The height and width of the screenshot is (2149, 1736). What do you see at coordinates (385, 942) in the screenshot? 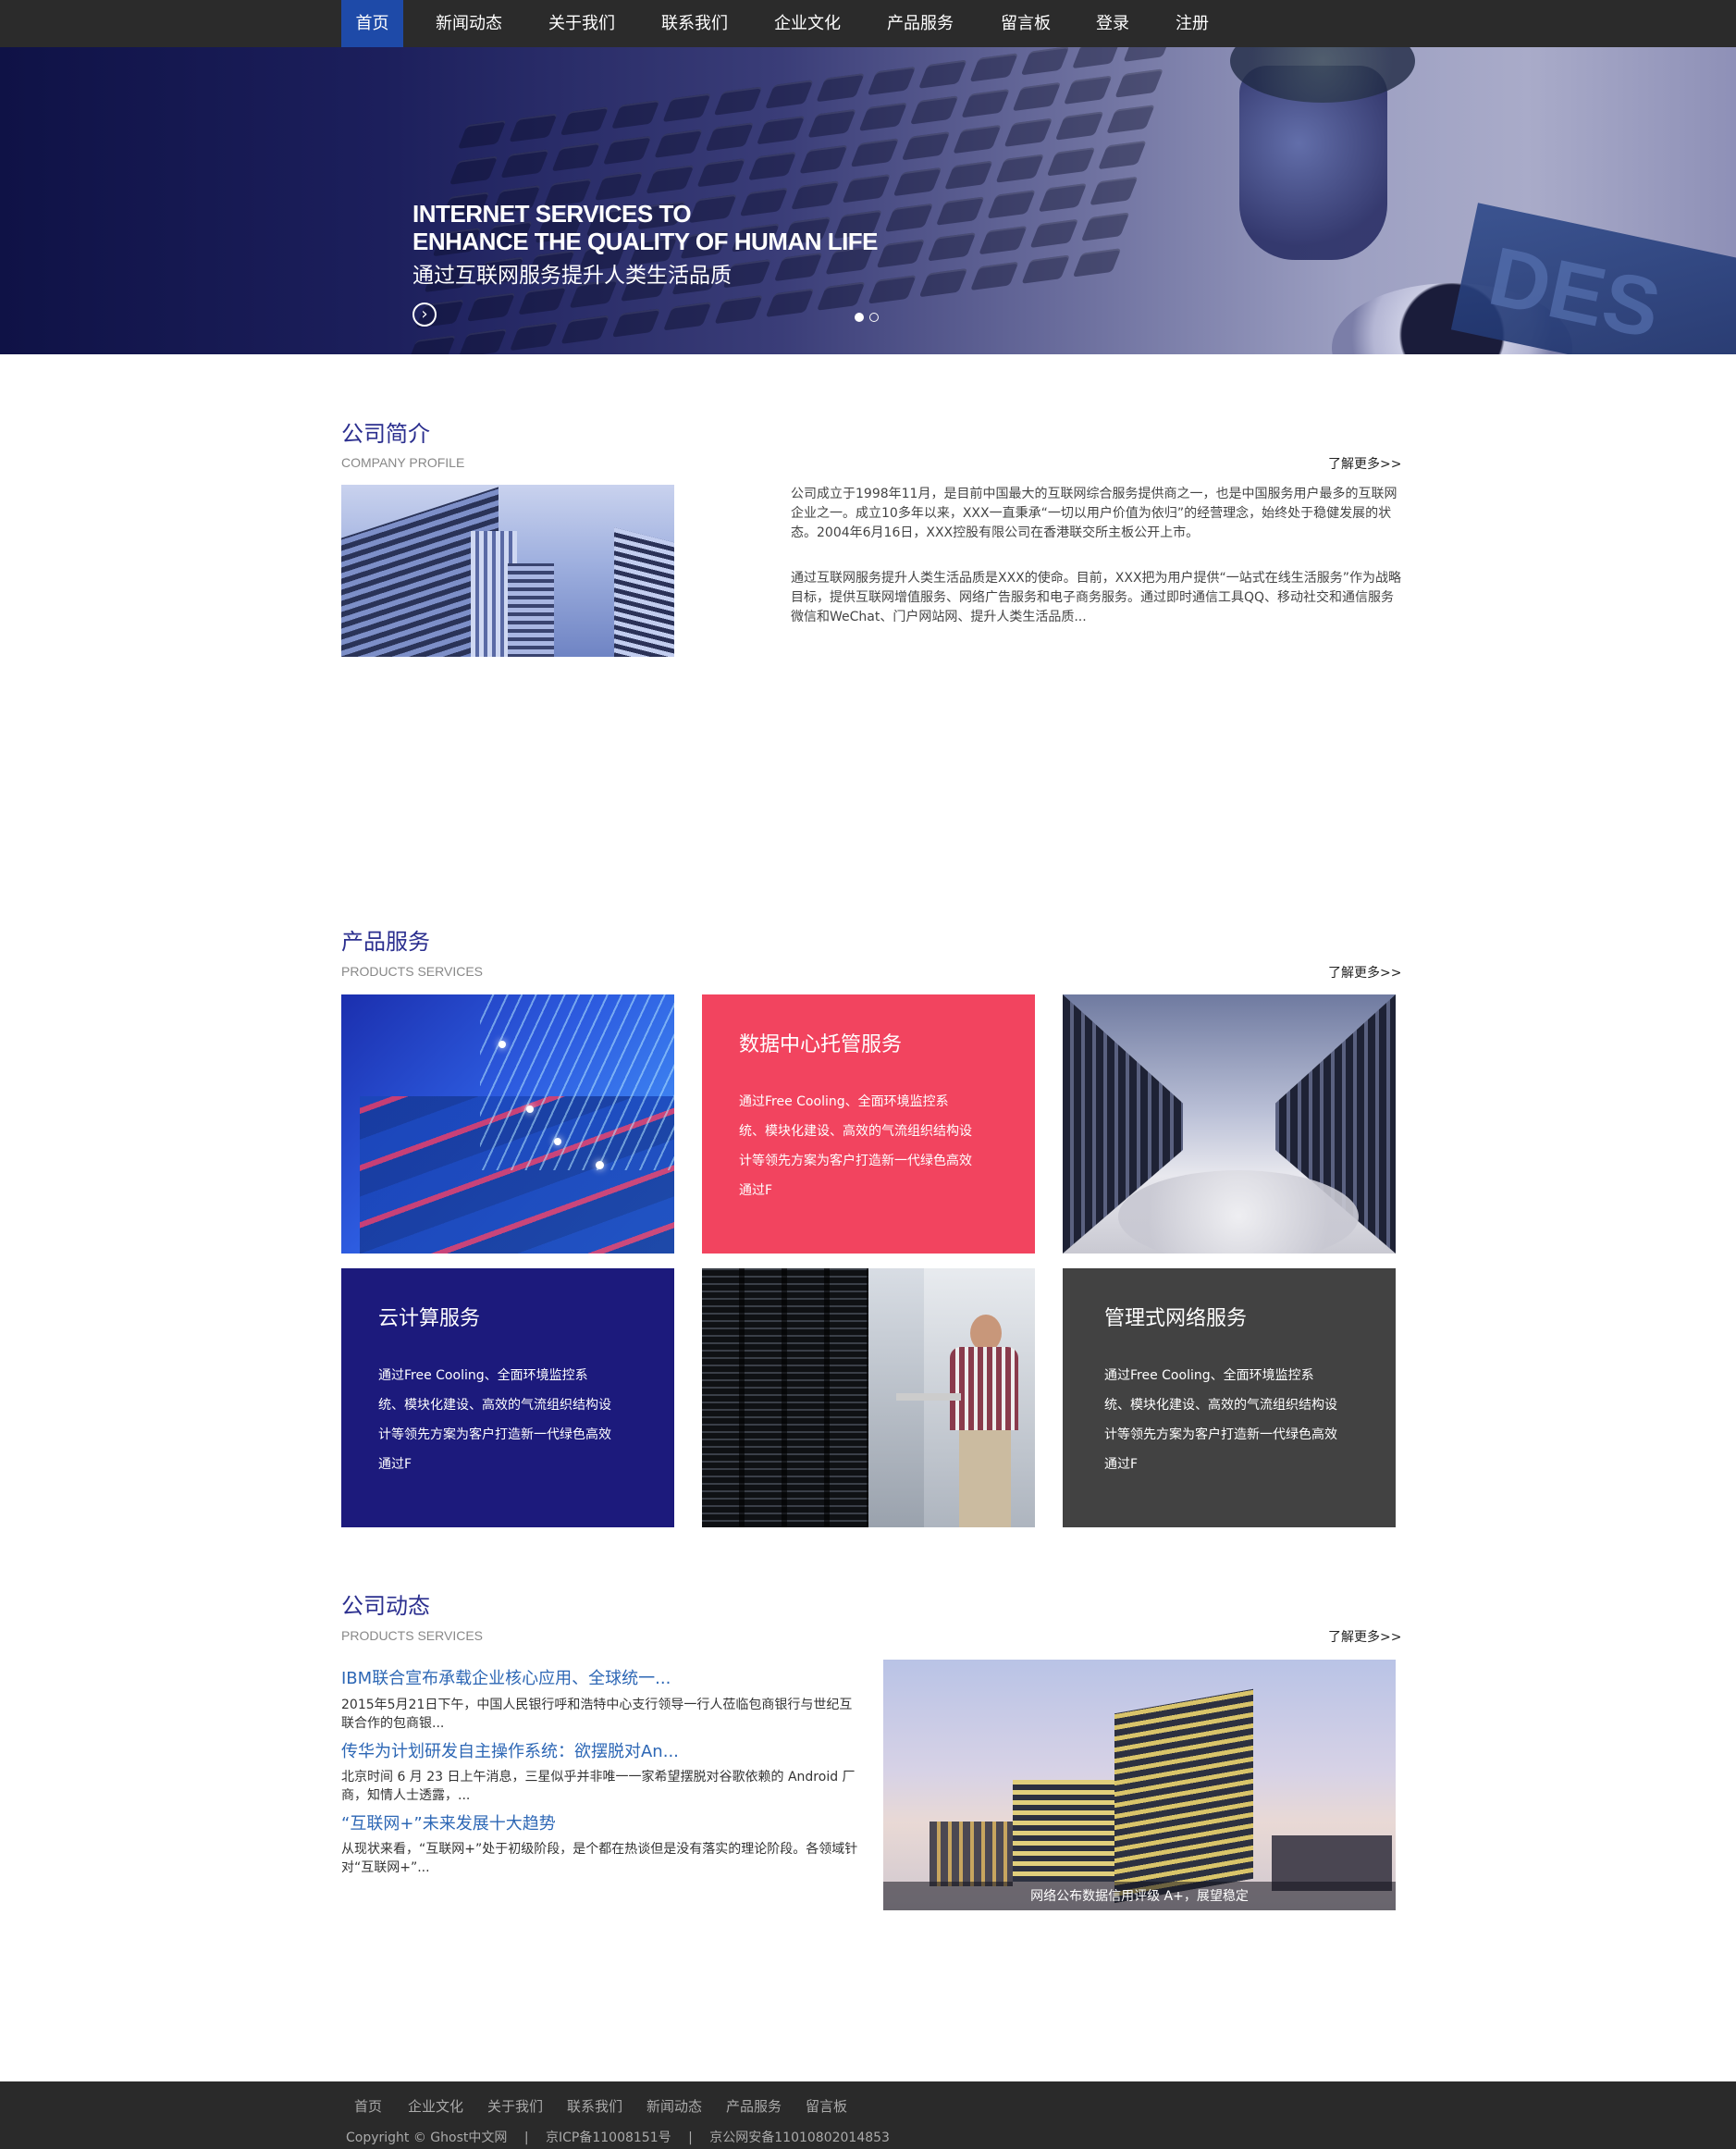
I see `products-section-title: 产品服务` at bounding box center [385, 942].